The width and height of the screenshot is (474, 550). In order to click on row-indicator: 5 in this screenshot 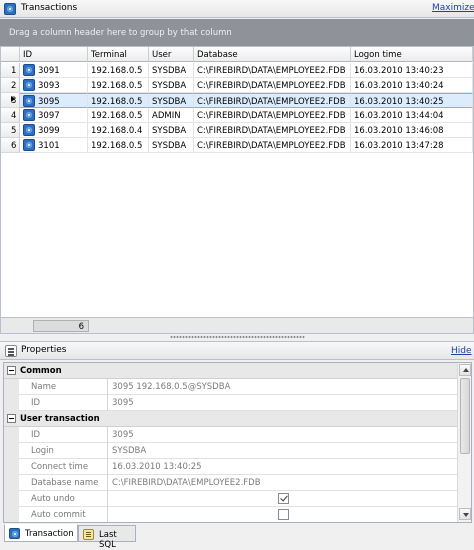, I will do `click(10, 130)`.